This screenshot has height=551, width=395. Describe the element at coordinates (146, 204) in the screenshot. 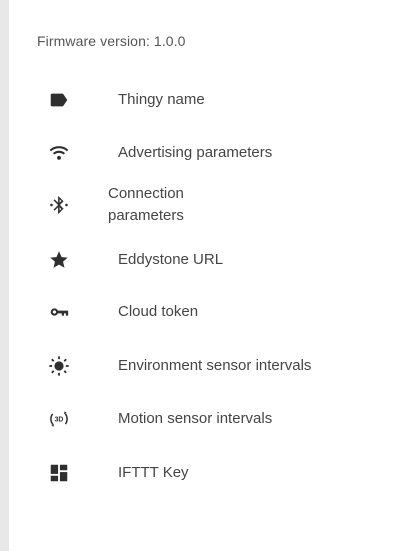

I see `menu-item-label: Connection parameters` at that location.